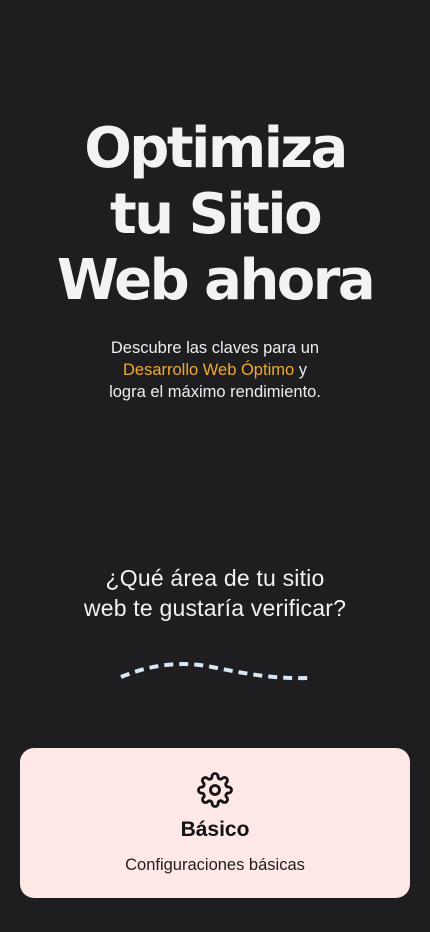 This screenshot has height=932, width=430. I want to click on intro-line: Descubre las claves para un, so click(215, 348).